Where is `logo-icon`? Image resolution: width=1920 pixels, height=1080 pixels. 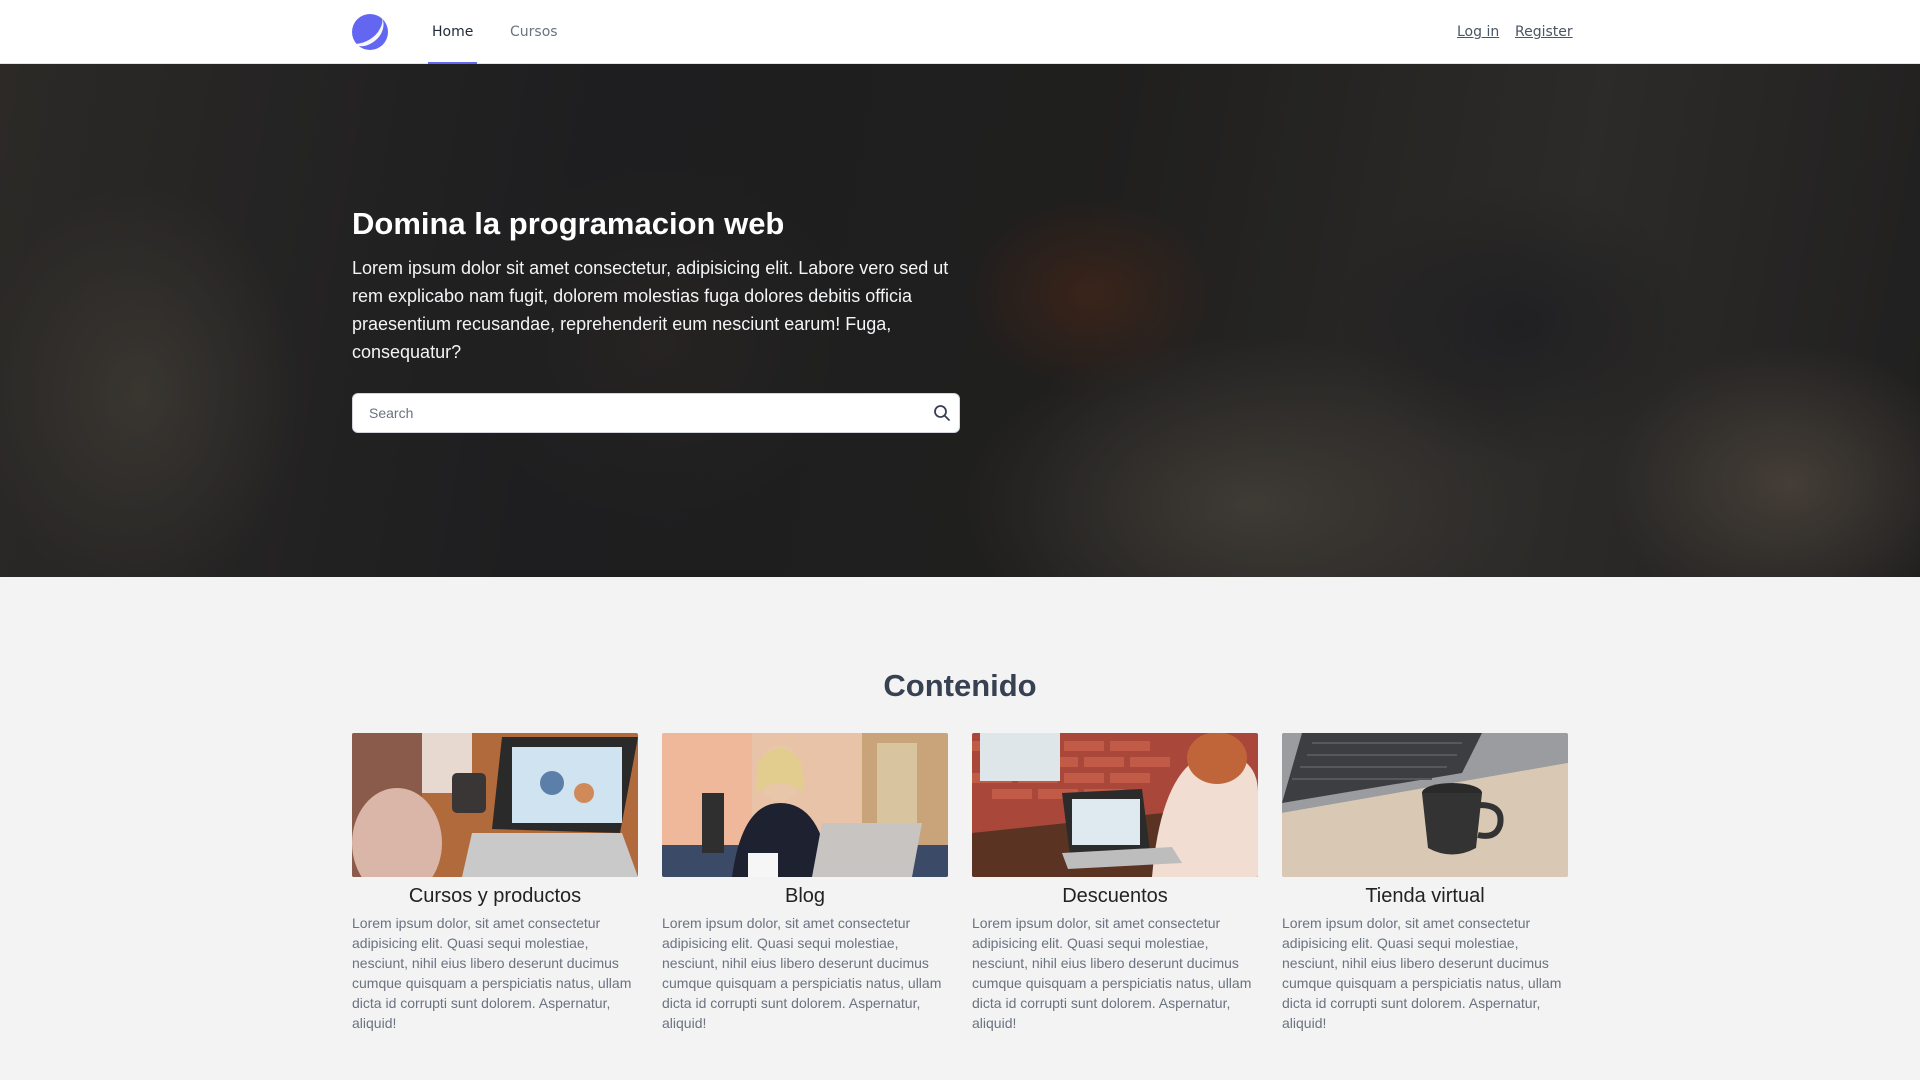 logo-icon is located at coordinates (370, 32).